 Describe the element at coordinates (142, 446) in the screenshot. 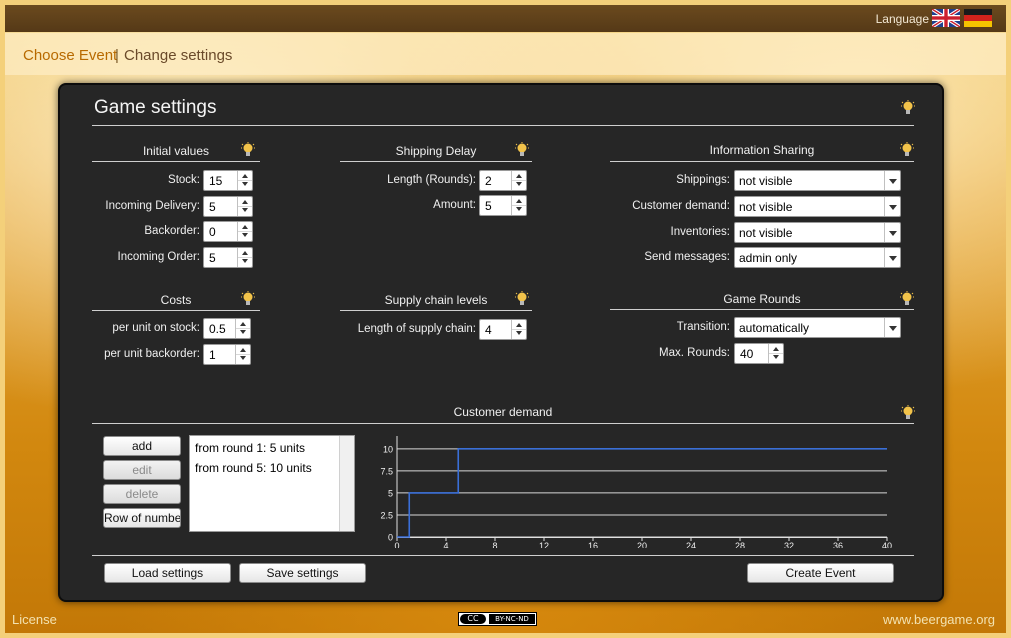

I see `add-demand-button: add` at that location.